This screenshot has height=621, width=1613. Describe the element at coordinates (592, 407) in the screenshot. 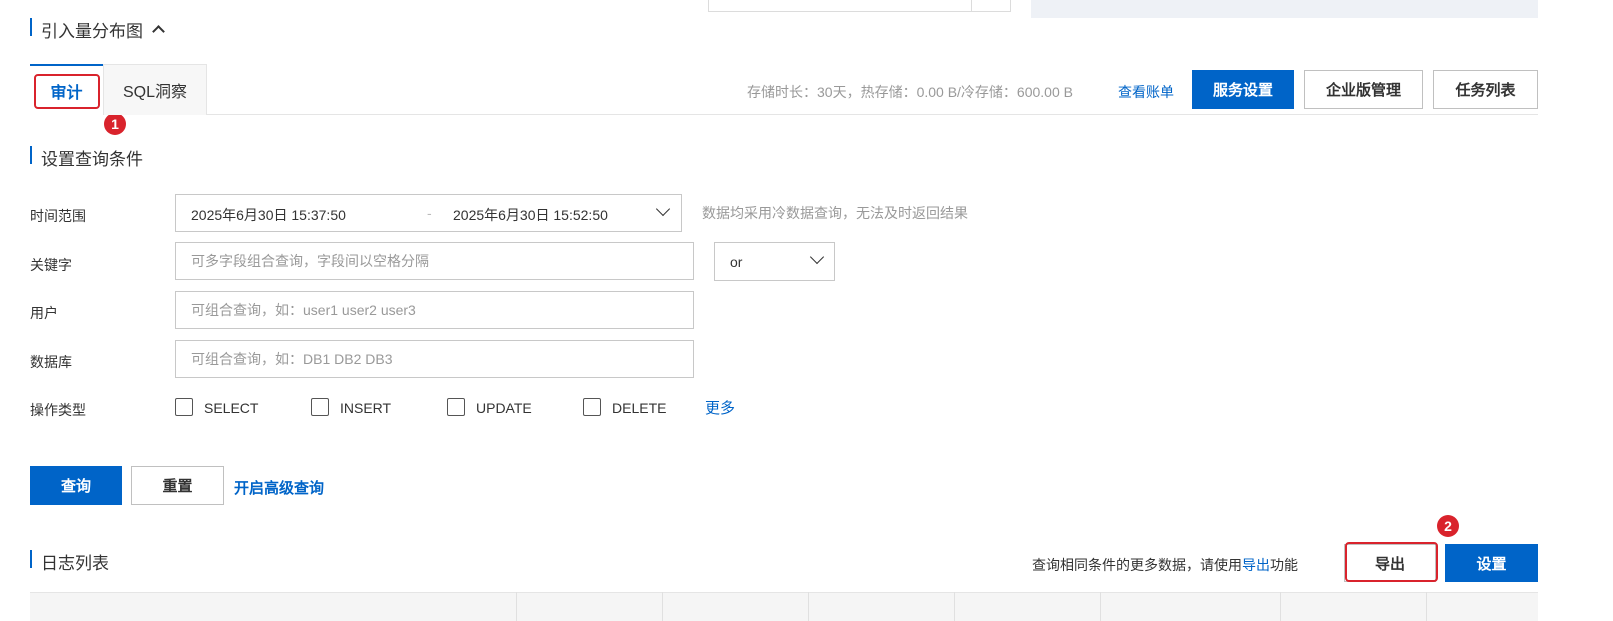

I see `delete-checkbox` at that location.